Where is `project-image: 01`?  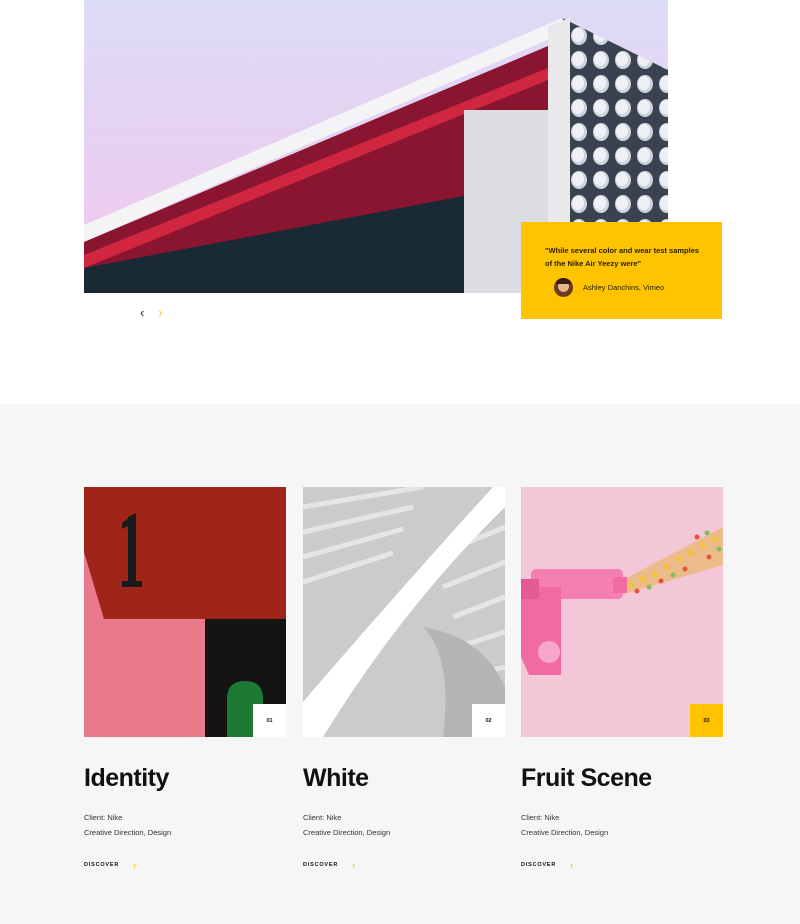 project-image: 01 is located at coordinates (185, 612).